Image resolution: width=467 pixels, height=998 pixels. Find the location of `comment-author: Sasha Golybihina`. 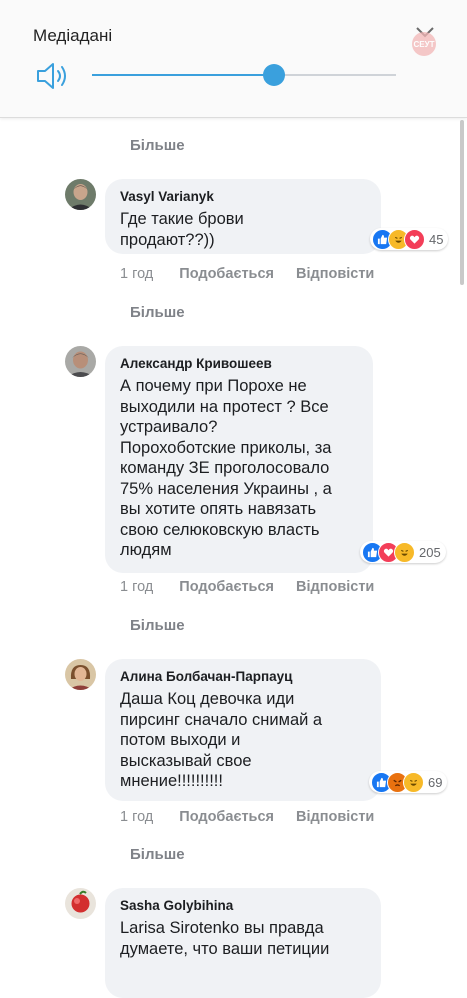

comment-author: Sasha Golybihina is located at coordinates (243, 905).